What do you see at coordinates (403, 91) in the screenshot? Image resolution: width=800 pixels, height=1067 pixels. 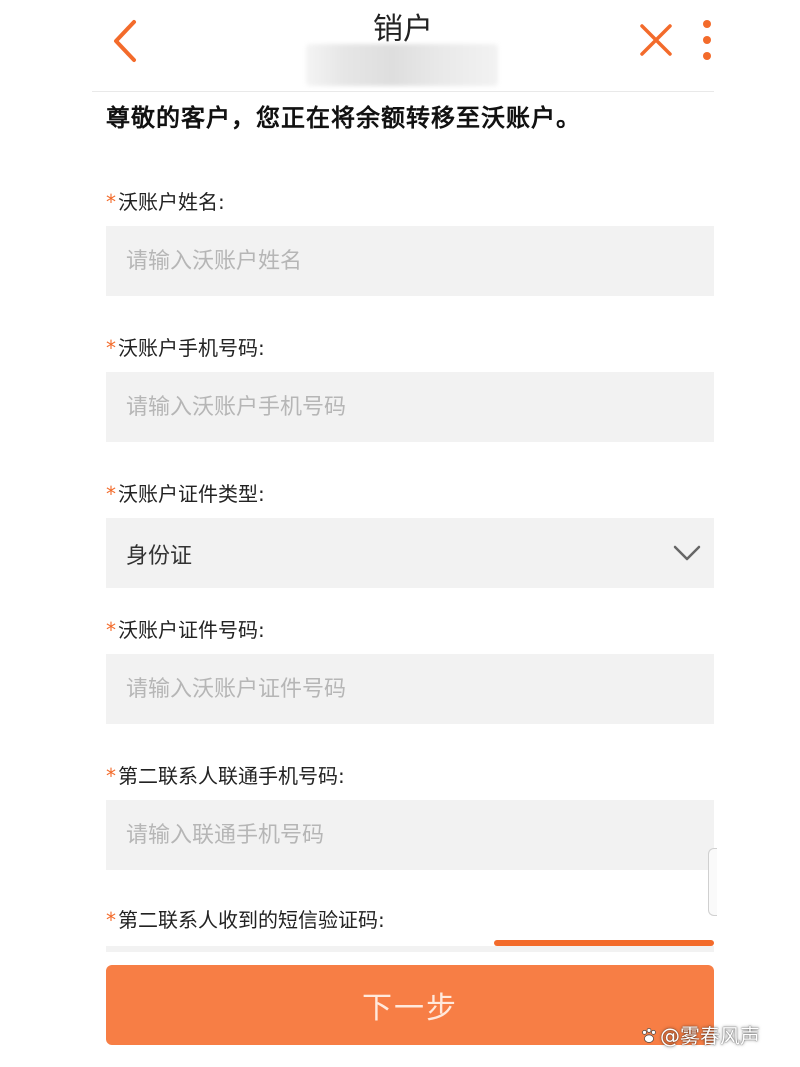 I see `header-divider` at bounding box center [403, 91].